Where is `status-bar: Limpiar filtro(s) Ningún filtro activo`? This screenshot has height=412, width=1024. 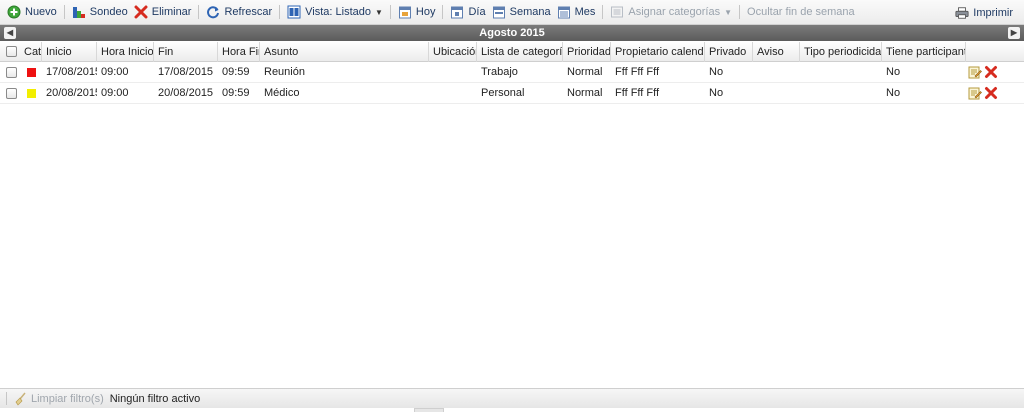 status-bar: Limpiar filtro(s) Ningún filtro activo is located at coordinates (512, 398).